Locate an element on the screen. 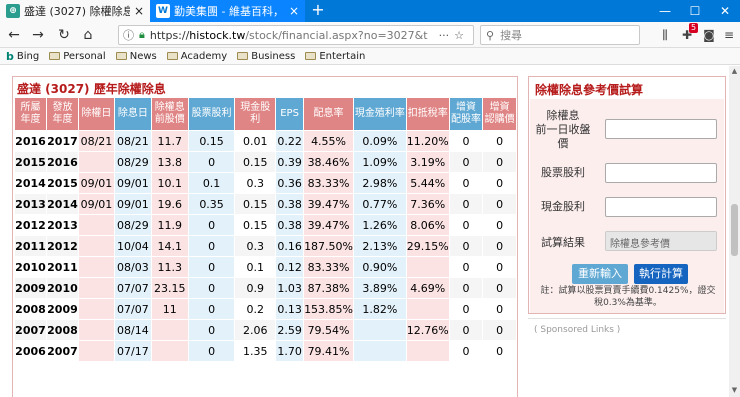 The width and height of the screenshot is (740, 397). table-cell: 11.20% is located at coordinates (427, 141).